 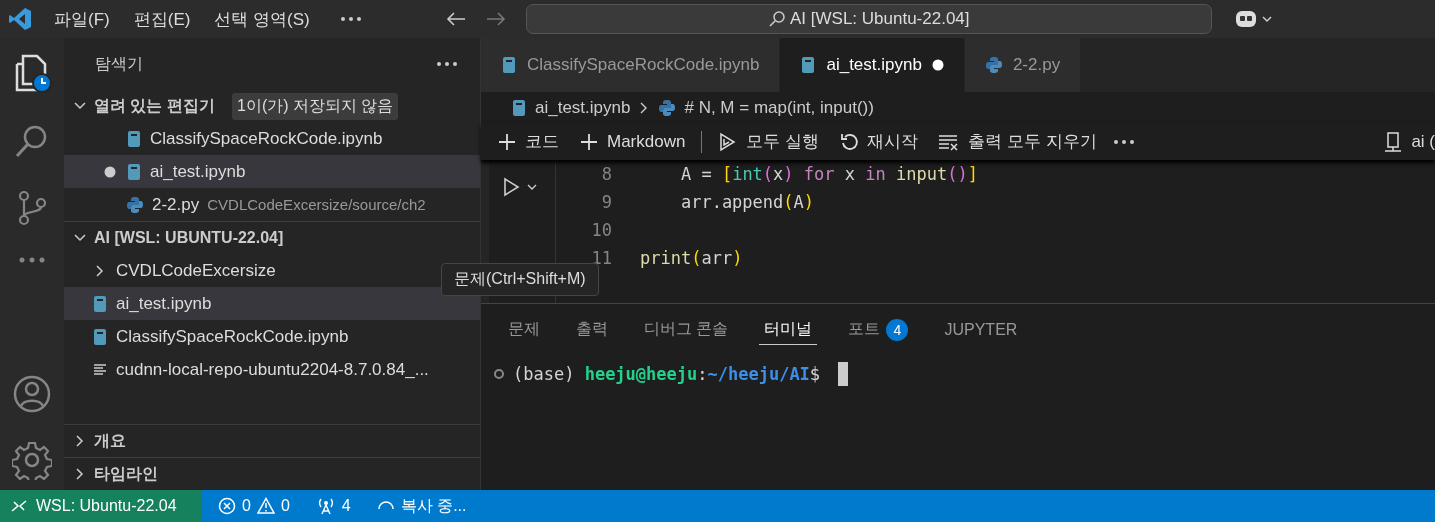 What do you see at coordinates (601, 230) in the screenshot?
I see `line-number: 10` at bounding box center [601, 230].